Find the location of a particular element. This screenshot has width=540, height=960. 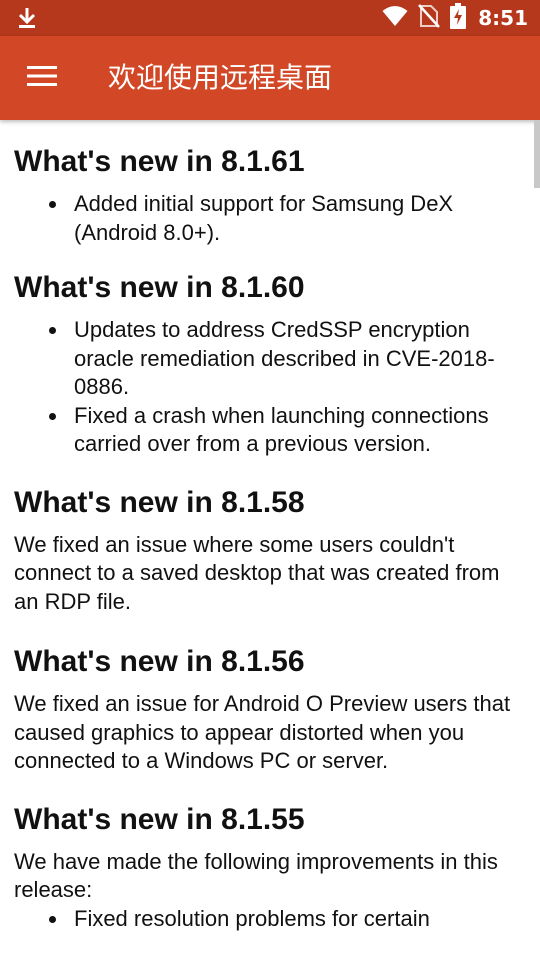

list-item: Fixed resolution problems for certain is located at coordinates (284, 919).